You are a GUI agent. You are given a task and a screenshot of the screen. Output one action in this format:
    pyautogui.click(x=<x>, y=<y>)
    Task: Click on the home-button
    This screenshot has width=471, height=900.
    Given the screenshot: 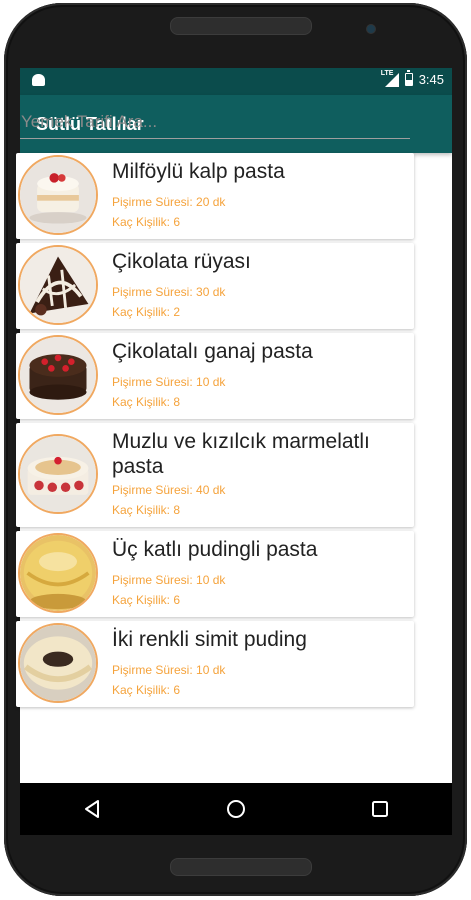 What is the action you would take?
    pyautogui.click(x=236, y=809)
    